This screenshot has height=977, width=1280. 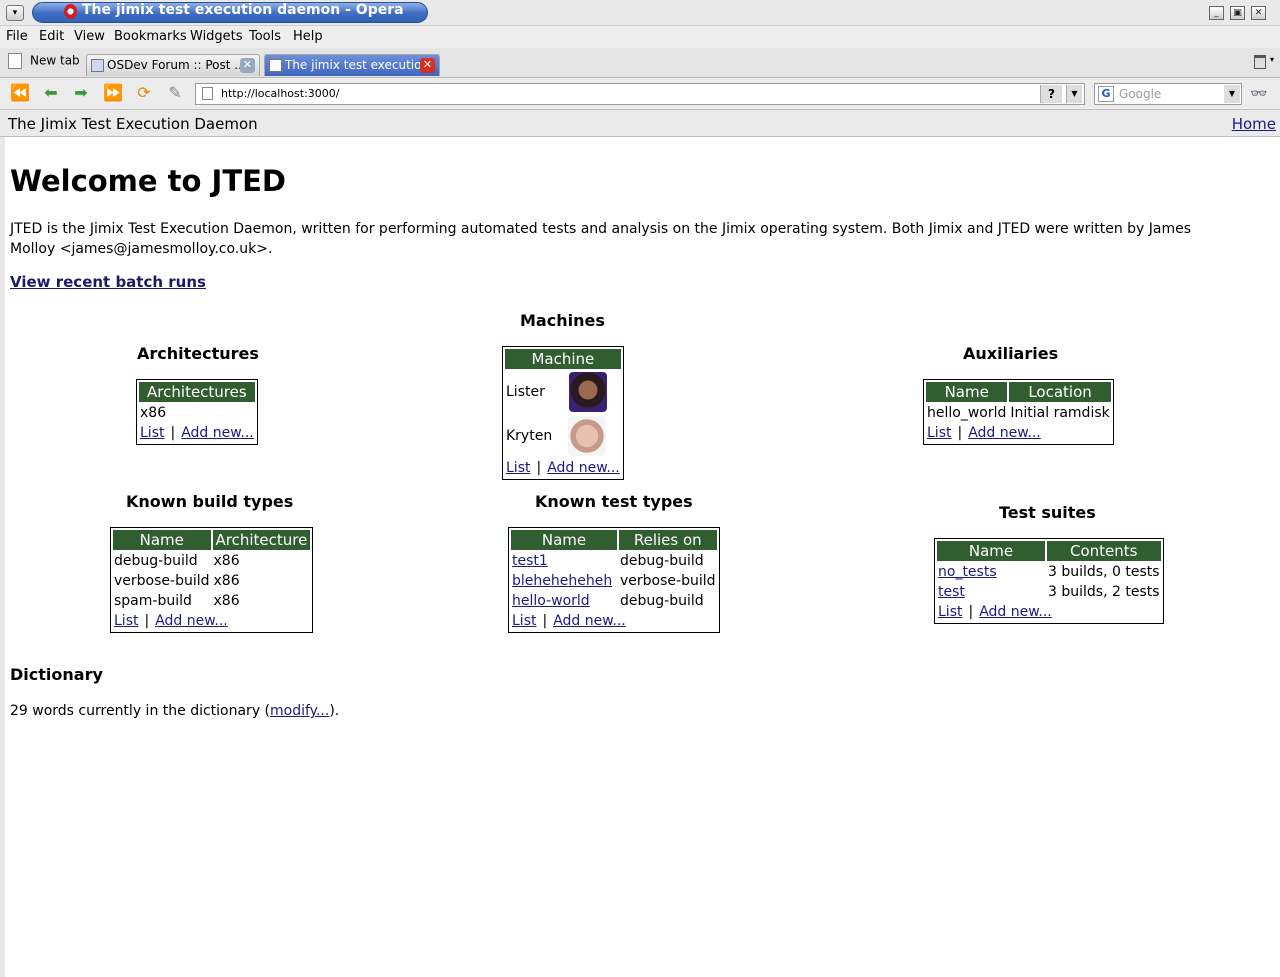 What do you see at coordinates (1237, 13) in the screenshot?
I see `restore-icon: ▣` at bounding box center [1237, 13].